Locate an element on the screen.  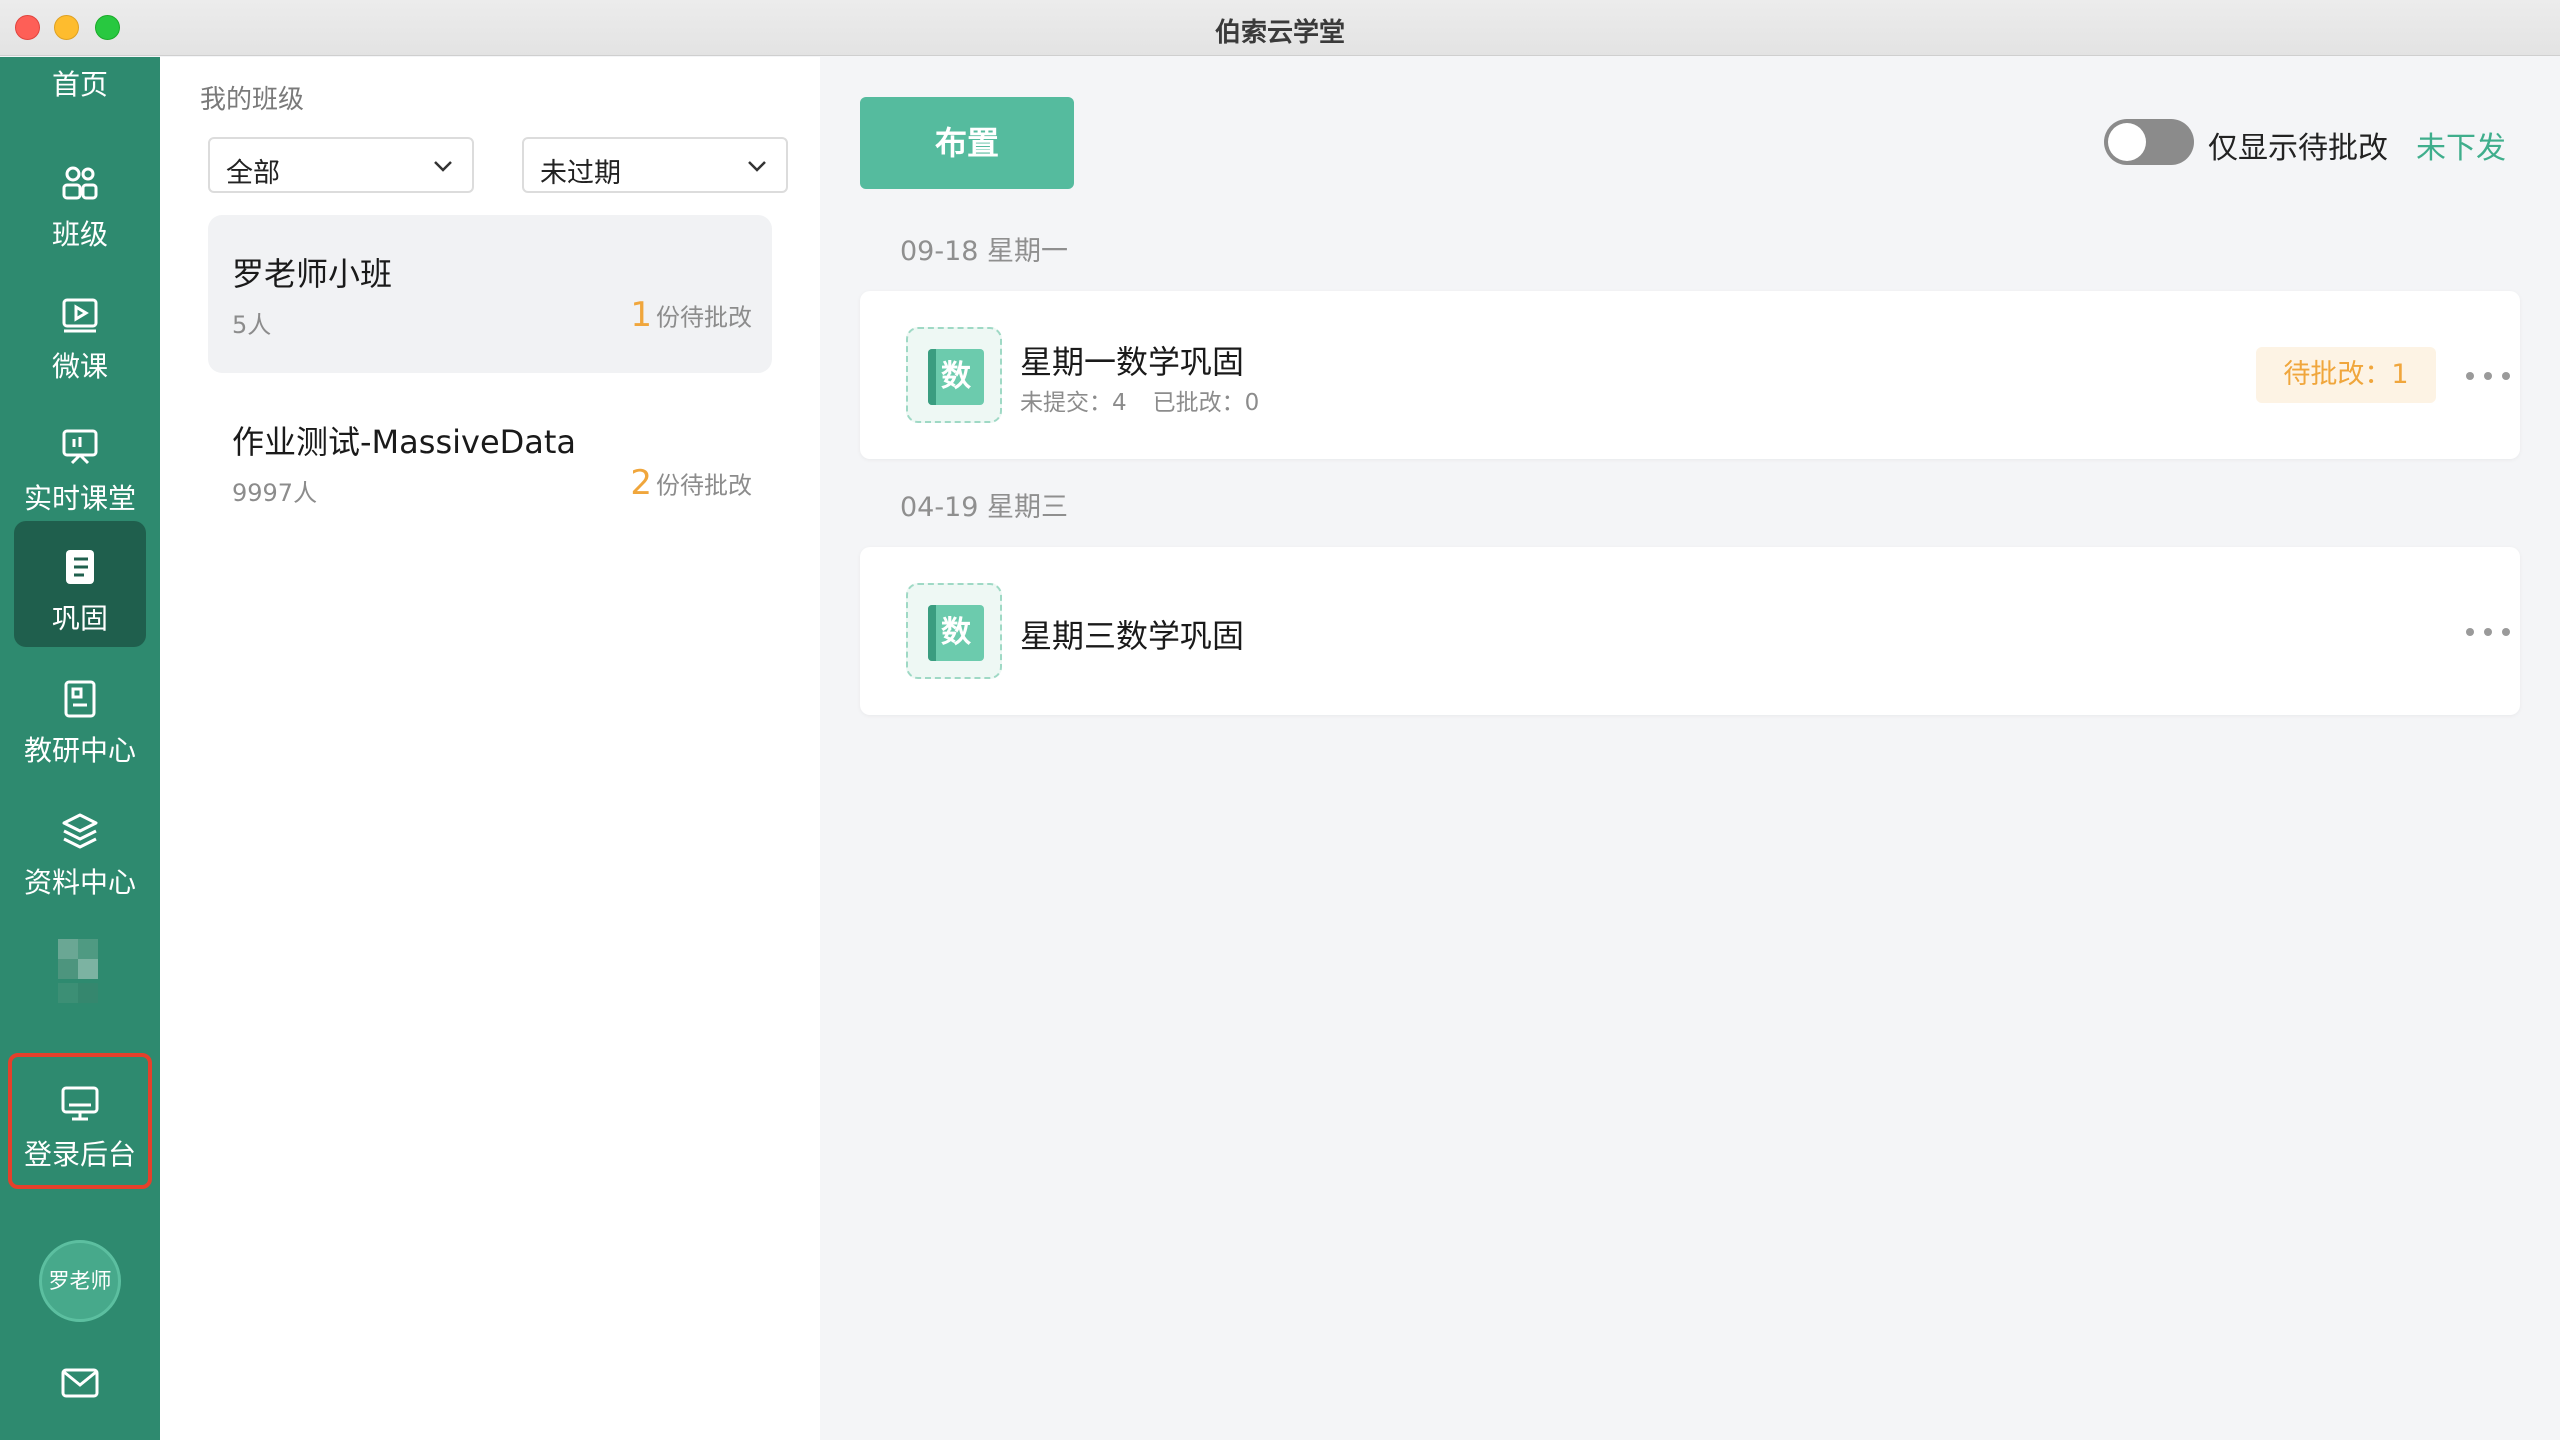
class-student-count: 5人 is located at coordinates (252, 325).